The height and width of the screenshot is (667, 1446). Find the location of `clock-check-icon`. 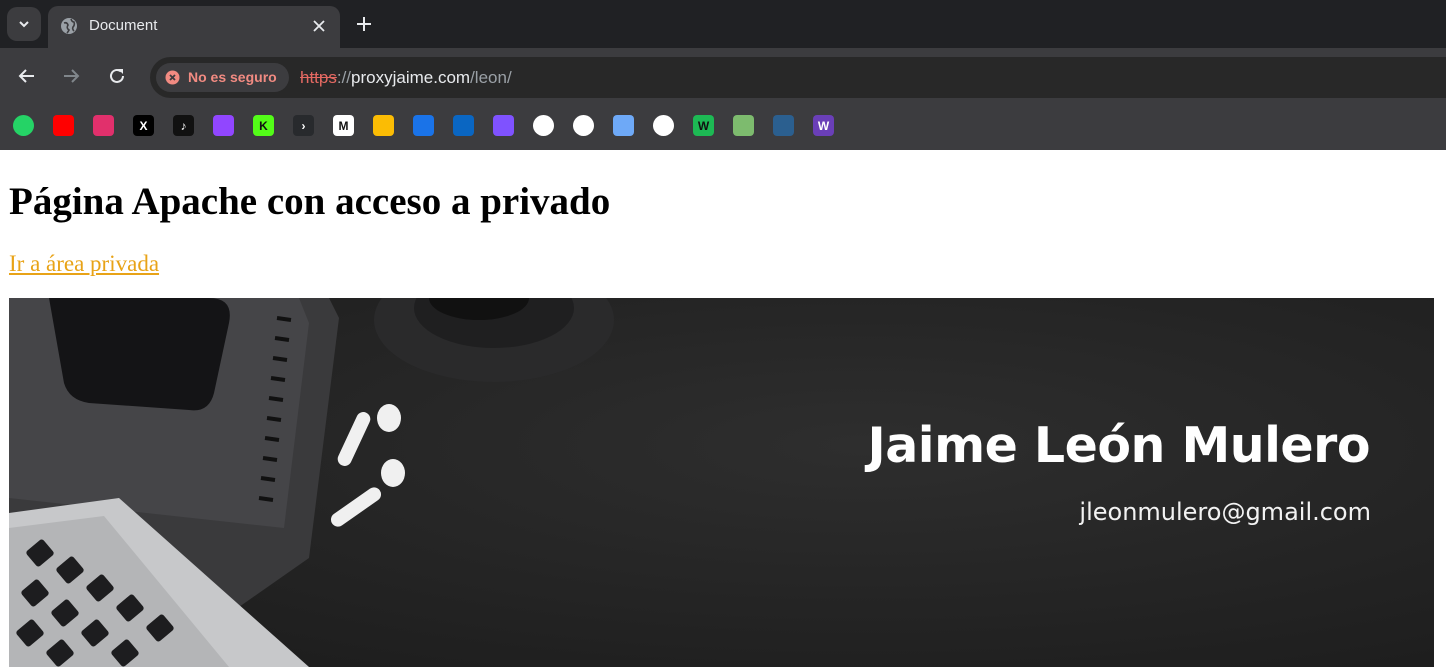

clock-check-icon is located at coordinates (663, 125).